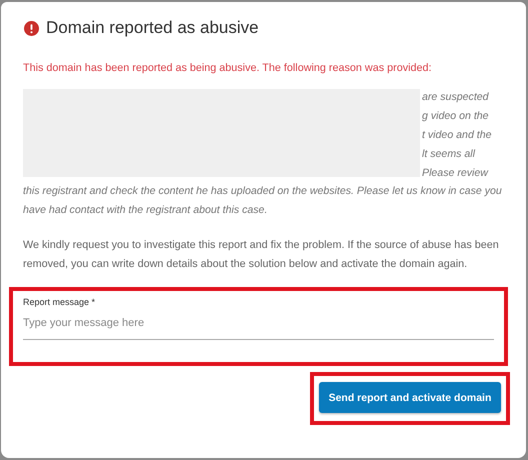 The height and width of the screenshot is (460, 528). What do you see at coordinates (258, 323) in the screenshot?
I see `report-message-field: Type your message here` at bounding box center [258, 323].